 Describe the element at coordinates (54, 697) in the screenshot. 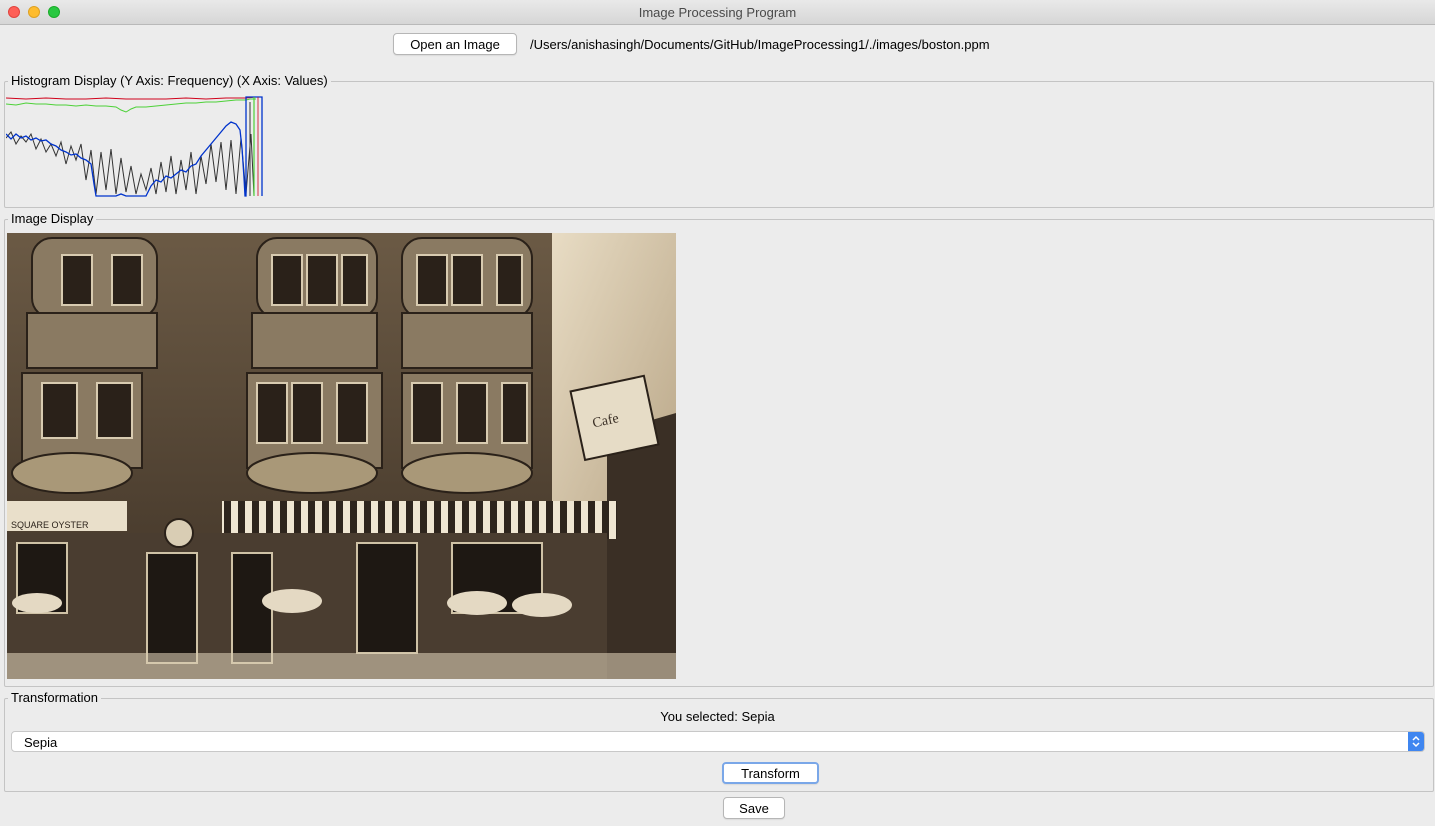

I see `transformation-panel-legend: Transformation` at that location.